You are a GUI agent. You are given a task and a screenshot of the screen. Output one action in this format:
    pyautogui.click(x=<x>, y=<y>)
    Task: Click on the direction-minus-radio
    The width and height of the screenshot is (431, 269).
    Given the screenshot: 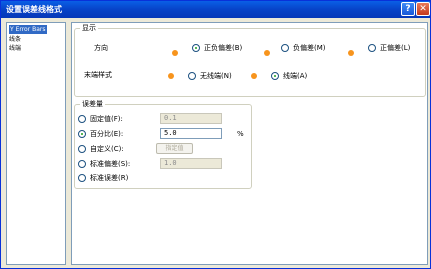 What is the action you would take?
    pyautogui.click(x=285, y=48)
    